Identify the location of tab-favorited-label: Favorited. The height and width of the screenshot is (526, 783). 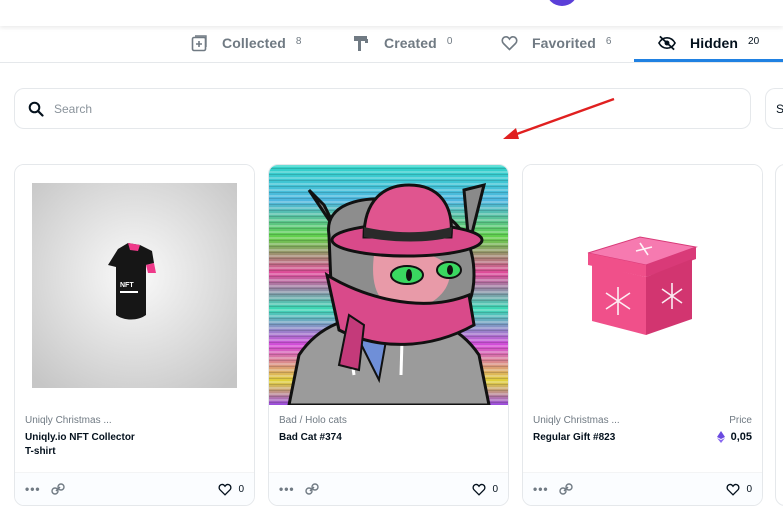
(564, 43).